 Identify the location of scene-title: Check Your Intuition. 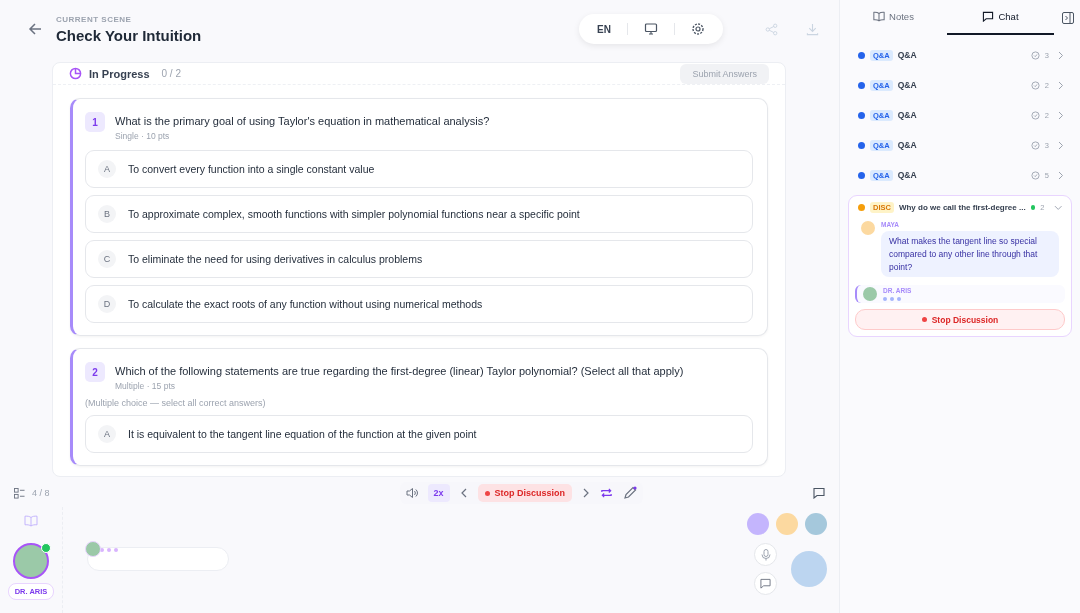
(129, 35).